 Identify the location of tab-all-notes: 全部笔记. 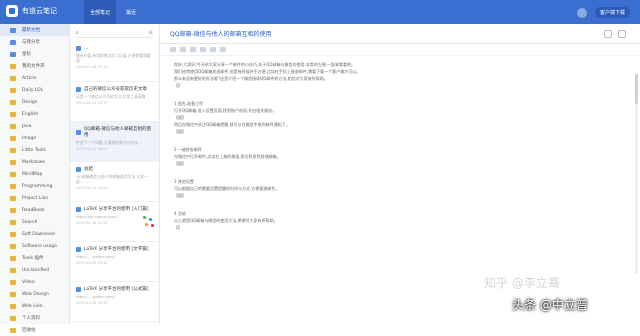
(100, 12).